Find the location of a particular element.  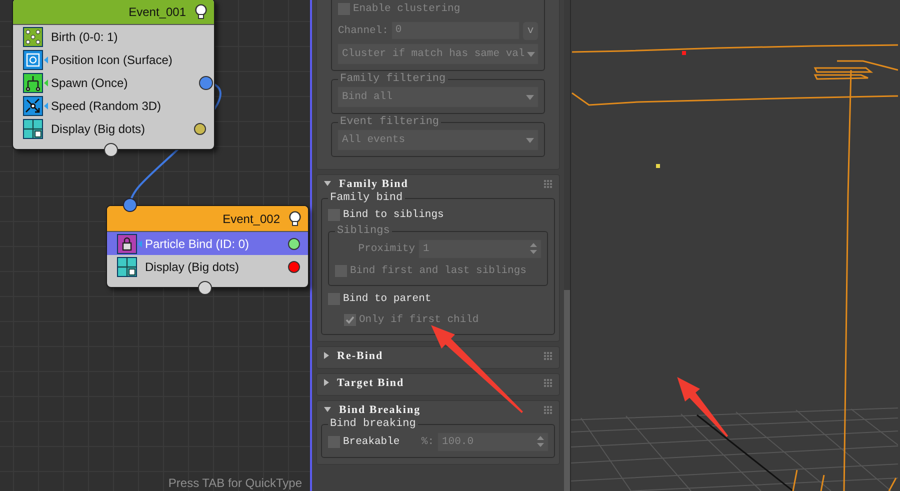

annotation-arrow is located at coordinates (702, 407).